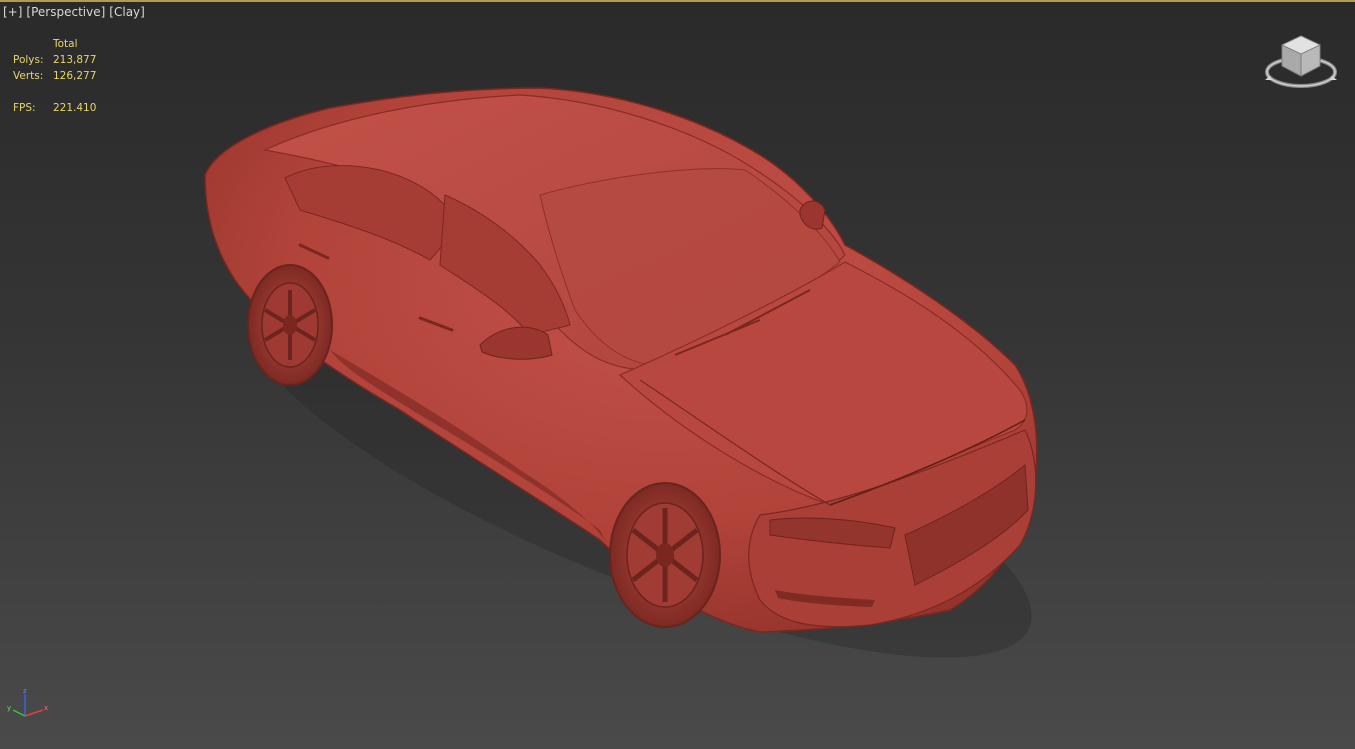  What do you see at coordinates (665, 555) in the screenshot?
I see `front-wheel` at bounding box center [665, 555].